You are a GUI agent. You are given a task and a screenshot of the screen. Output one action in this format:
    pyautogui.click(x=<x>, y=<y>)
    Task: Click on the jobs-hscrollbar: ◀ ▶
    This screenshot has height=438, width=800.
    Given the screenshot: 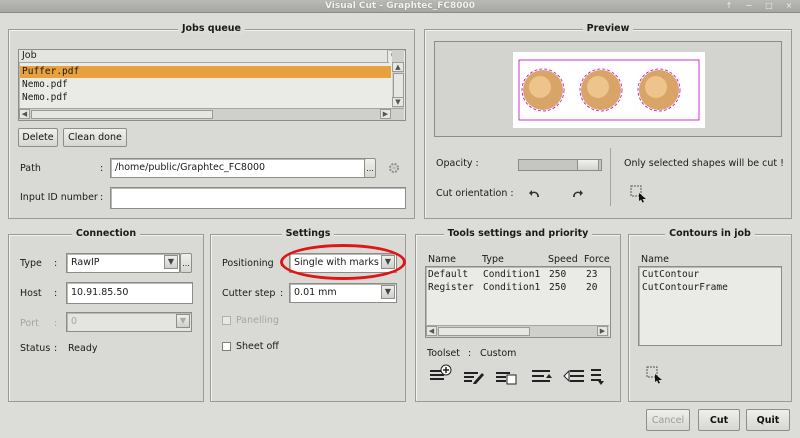 What is the action you would take?
    pyautogui.click(x=211, y=114)
    